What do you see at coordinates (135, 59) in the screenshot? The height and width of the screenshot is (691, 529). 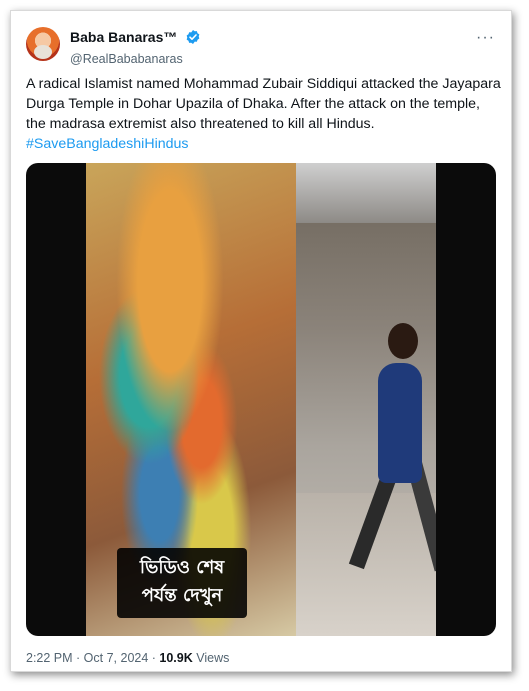 I see `author-handle: @RealBababanaras` at bounding box center [135, 59].